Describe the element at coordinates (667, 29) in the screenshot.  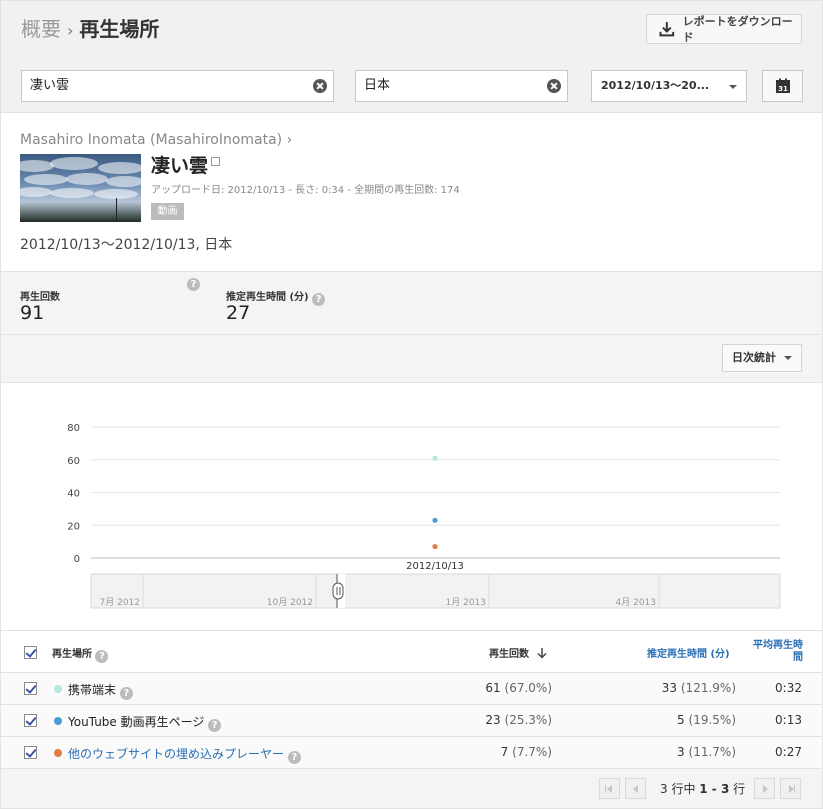
I see `download-icon` at that location.